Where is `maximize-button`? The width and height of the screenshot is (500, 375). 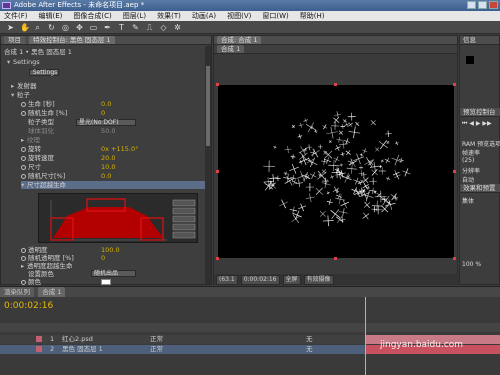
maximize-button is located at coordinates (482, 5).